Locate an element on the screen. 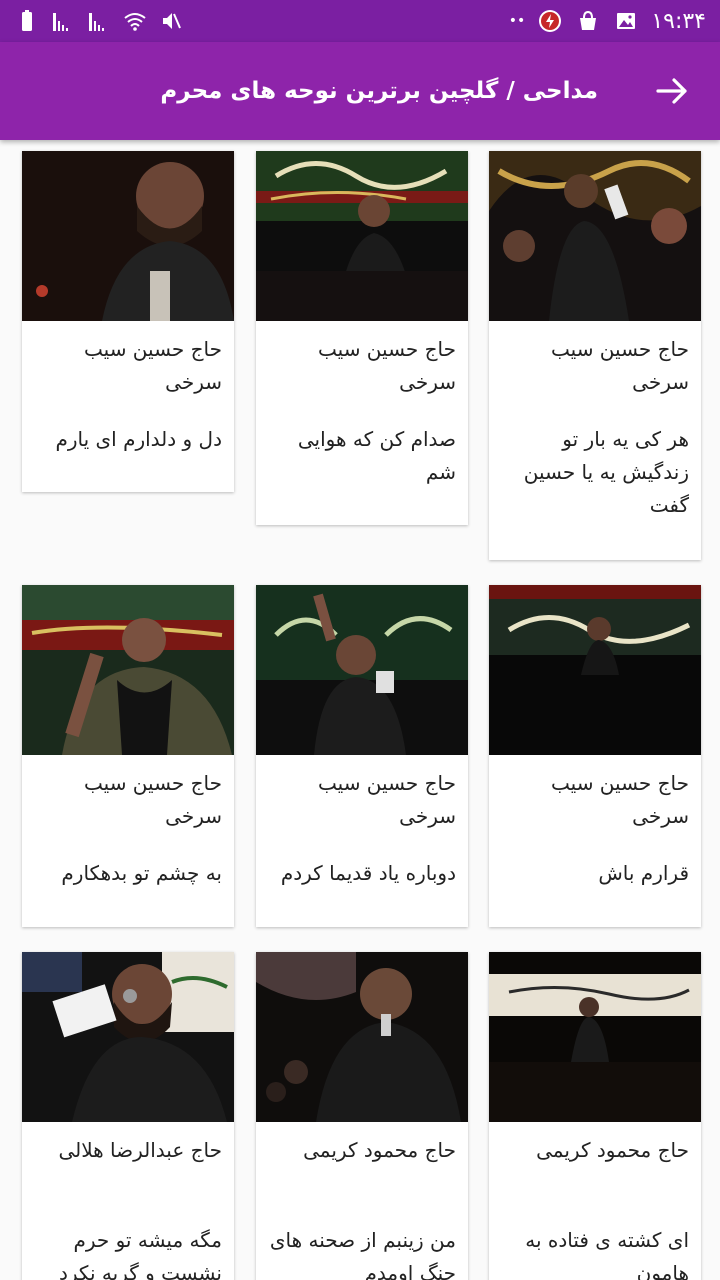 The image size is (720, 1280). page-title: مداحی / گلچین برترین نوحه های محرم is located at coordinates (379, 91).